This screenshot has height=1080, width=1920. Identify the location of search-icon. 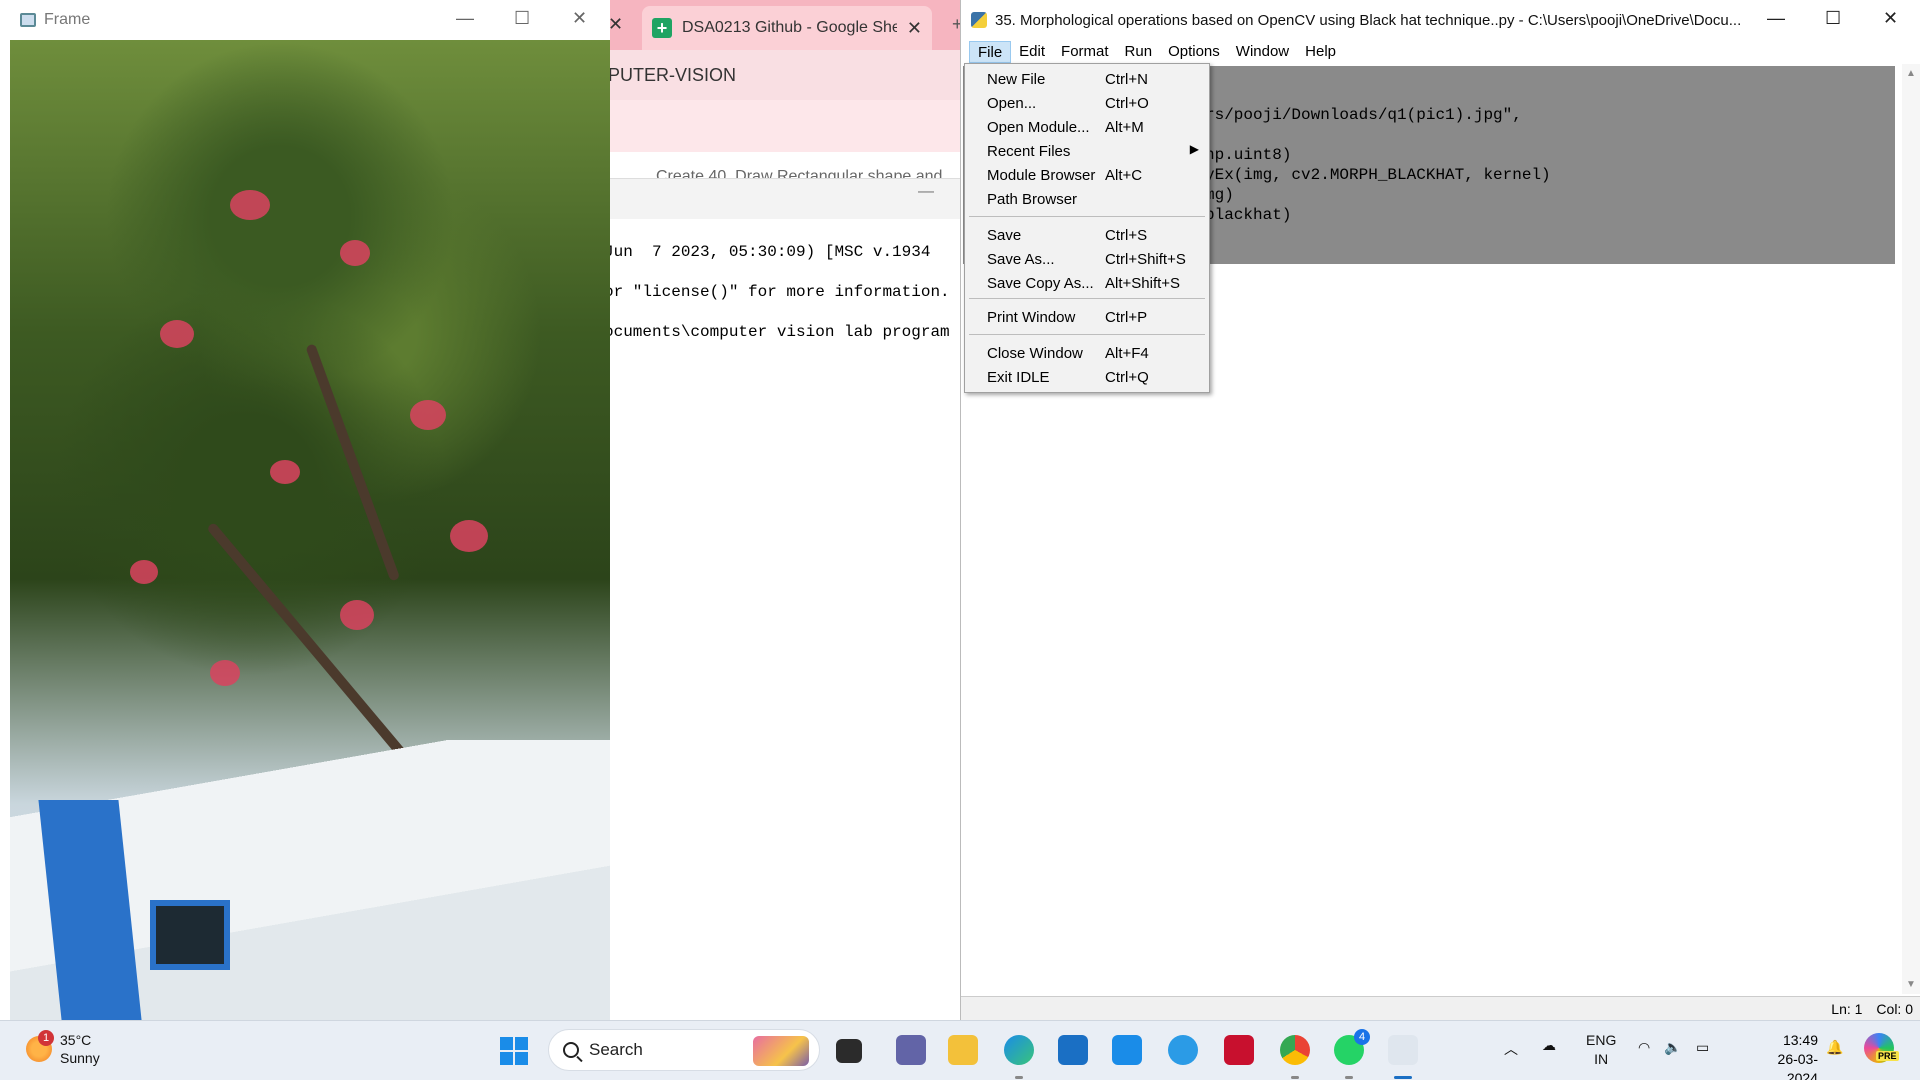
(571, 1050).